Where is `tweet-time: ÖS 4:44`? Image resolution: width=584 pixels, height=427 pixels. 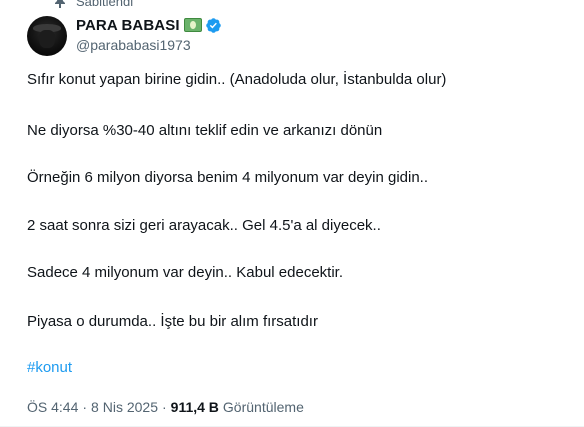
tweet-time: ÖS 4:44 is located at coordinates (52, 407).